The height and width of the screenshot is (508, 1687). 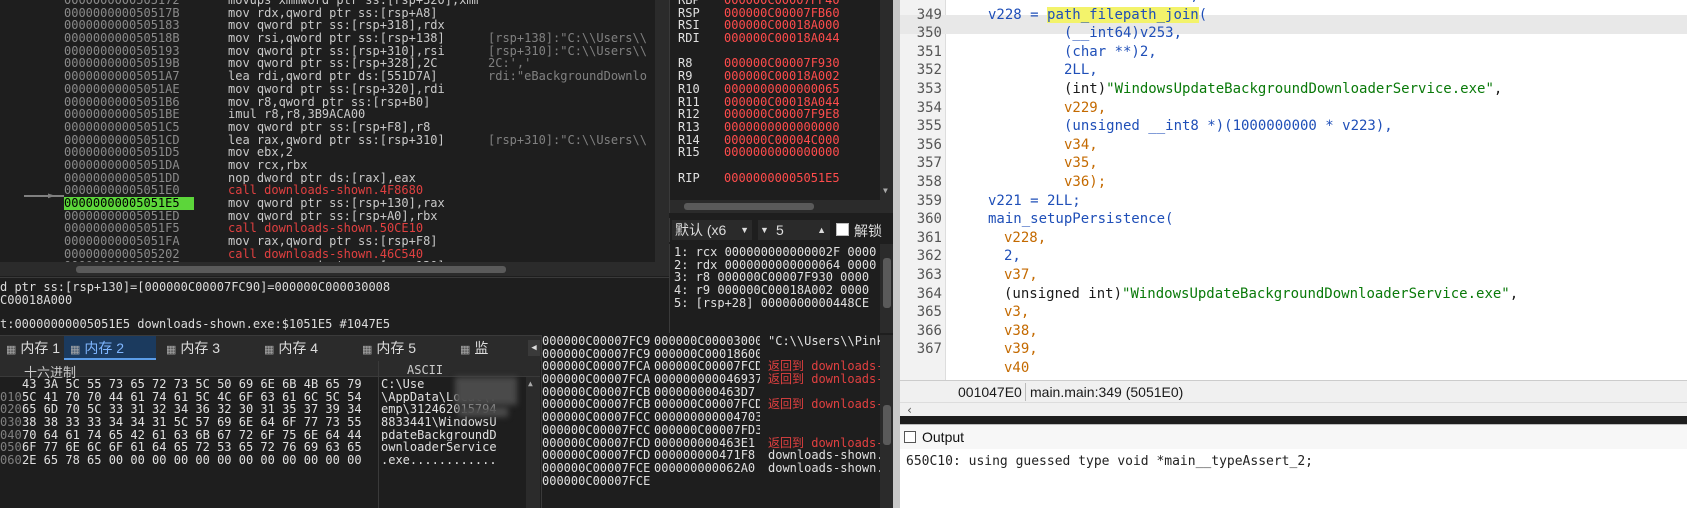 I want to click on register-row: R15 0000000000000000, so click(x=775, y=152).